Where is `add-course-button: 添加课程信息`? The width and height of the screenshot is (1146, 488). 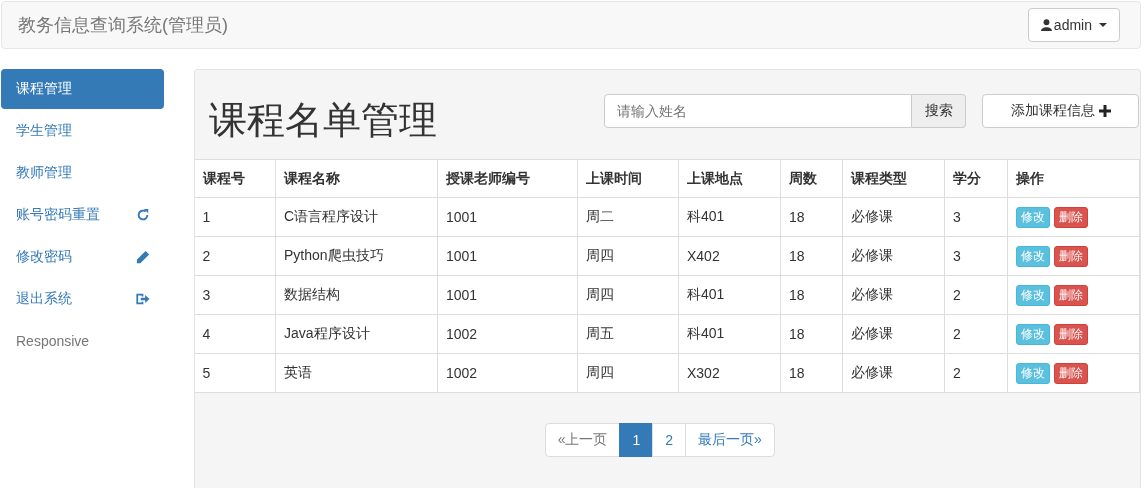
add-course-button: 添加课程信息 is located at coordinates (1060, 110).